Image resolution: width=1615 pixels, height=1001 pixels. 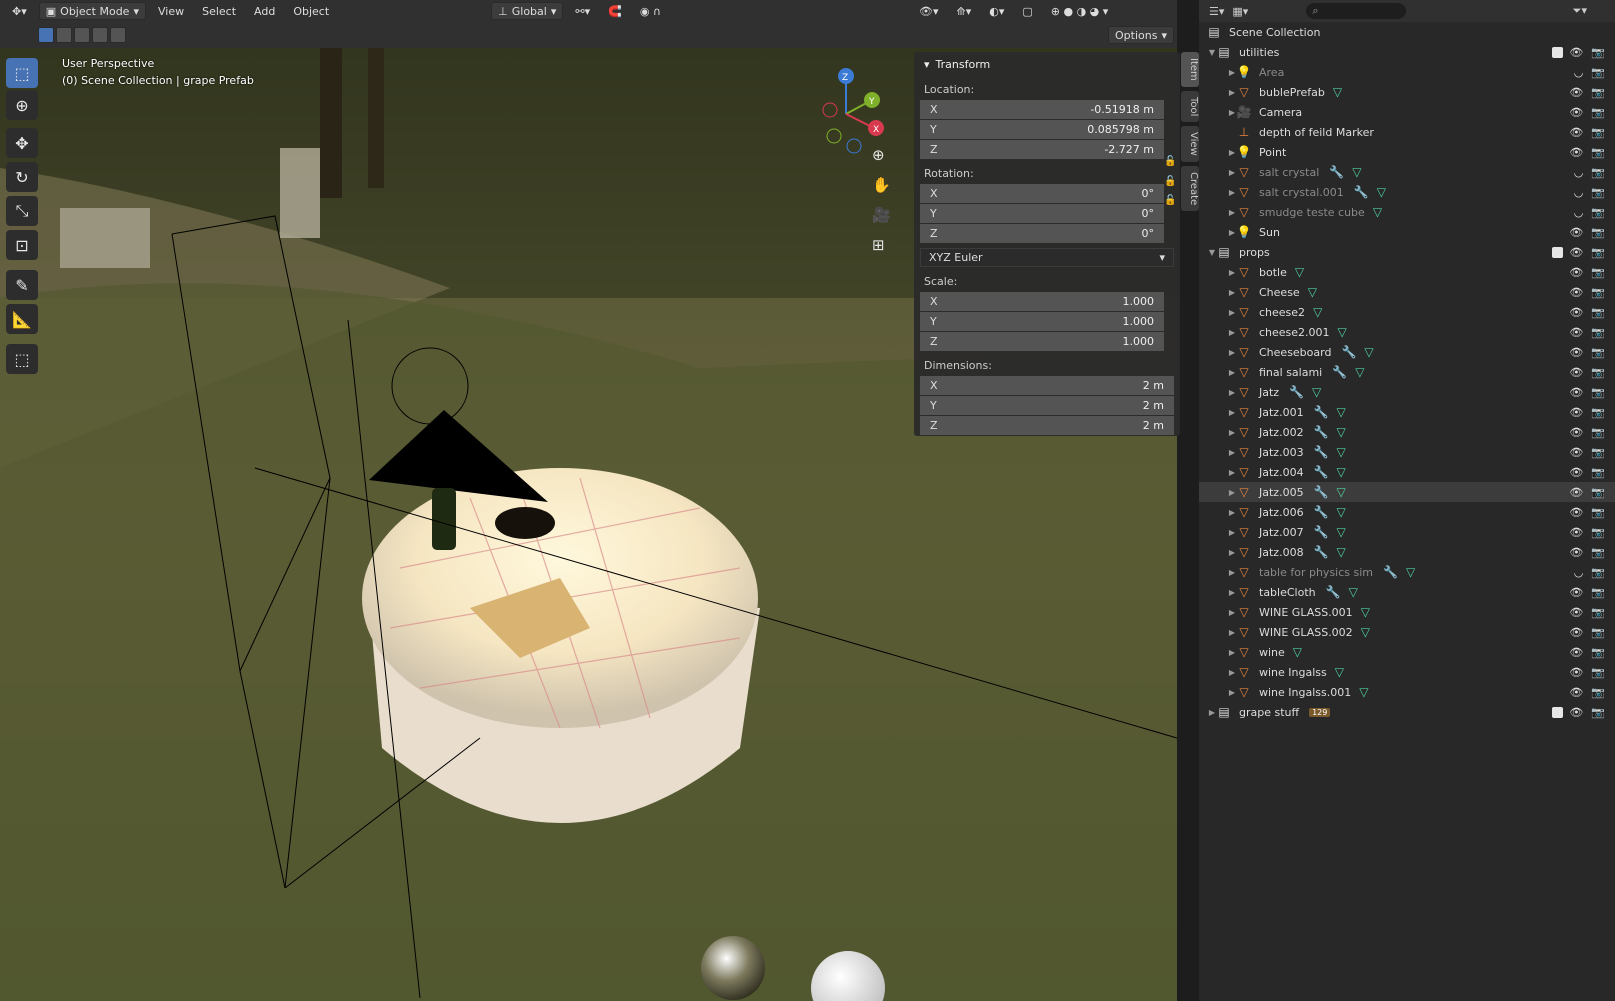 What do you see at coordinates (1557, 712) in the screenshot?
I see `collection-checkbox` at bounding box center [1557, 712].